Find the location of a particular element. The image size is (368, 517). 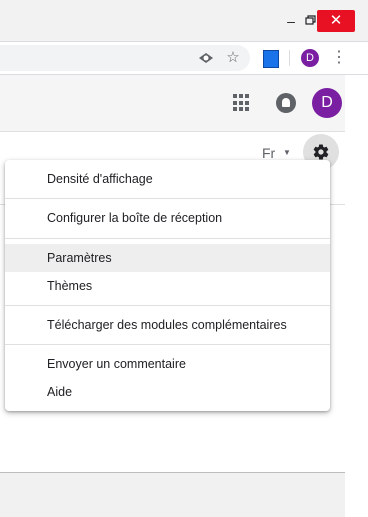

account-avatar: D is located at coordinates (327, 103).